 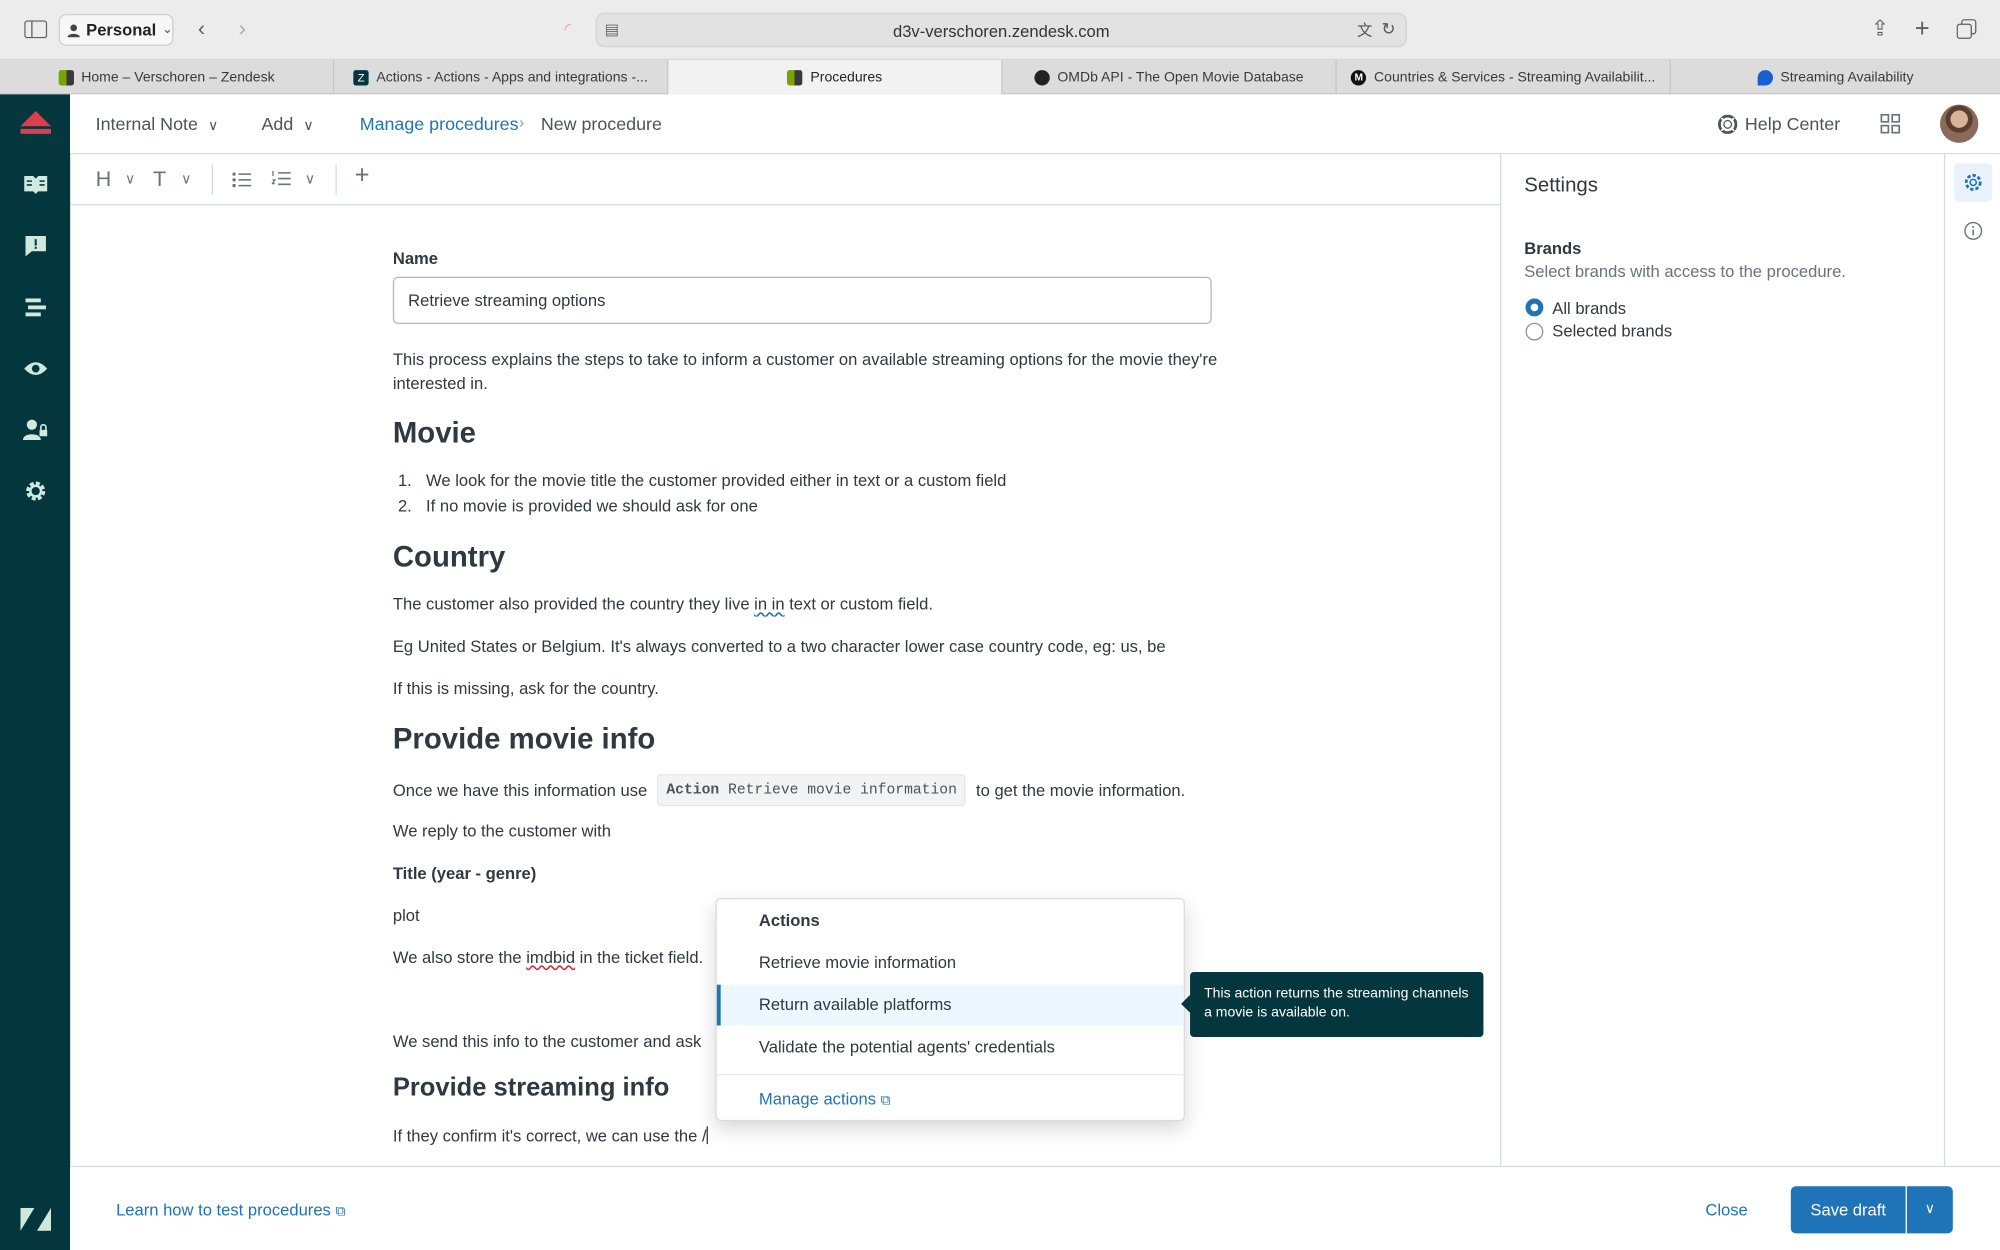 What do you see at coordinates (835, 77) in the screenshot?
I see `tab-procedures: Procedures` at bounding box center [835, 77].